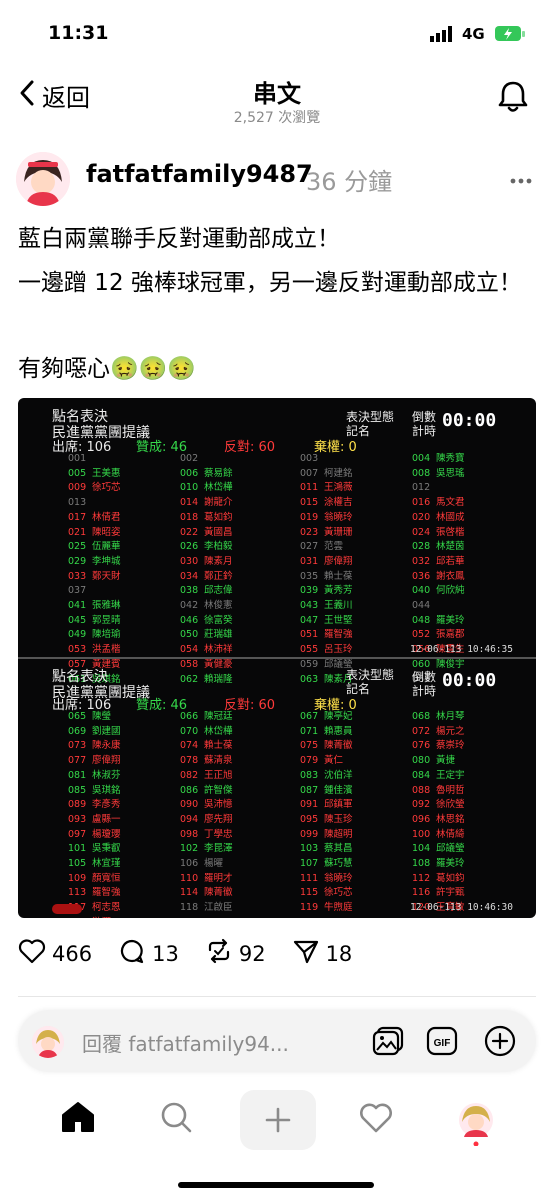 Image resolution: width=554 pixels, height=1200 pixels. I want to click on search-icon, so click(176, 1119).